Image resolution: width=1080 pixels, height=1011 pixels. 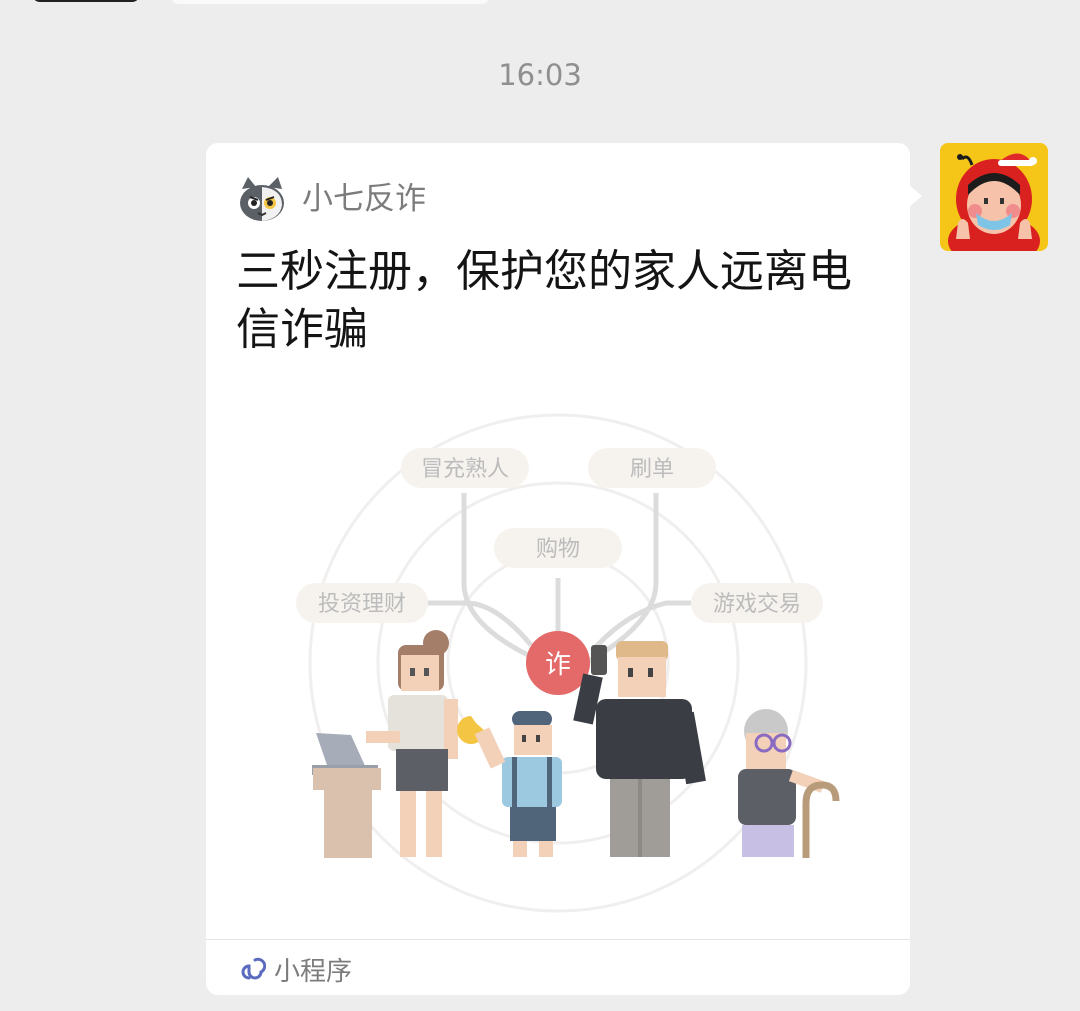 I want to click on tag-shopping: 购物, so click(x=558, y=549).